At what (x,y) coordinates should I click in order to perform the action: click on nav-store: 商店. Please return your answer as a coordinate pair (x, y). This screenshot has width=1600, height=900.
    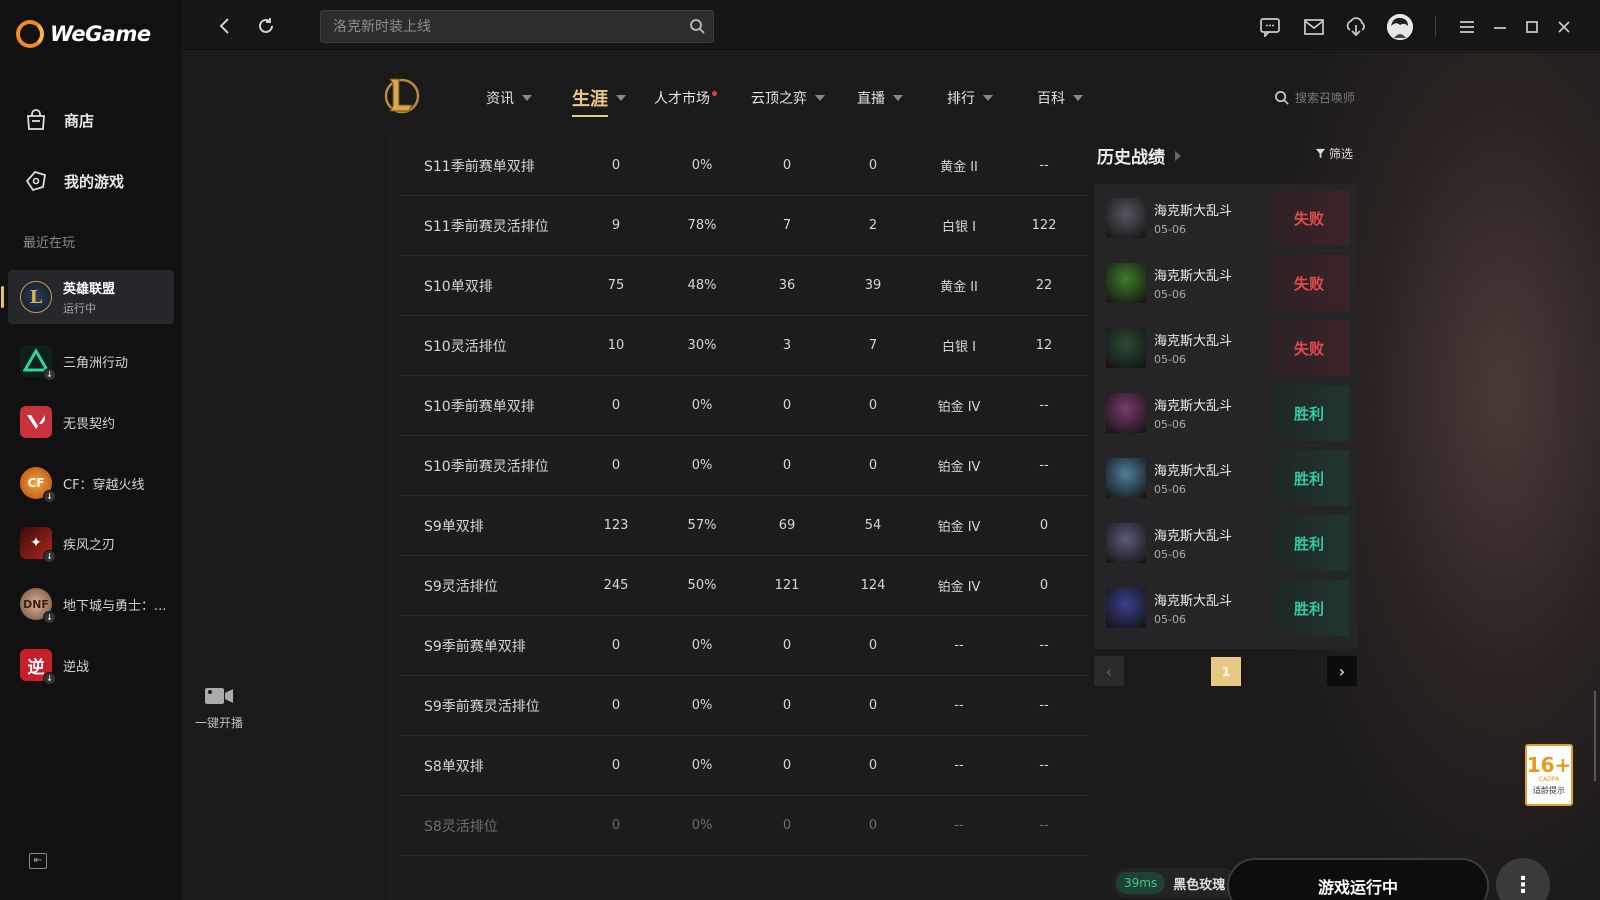
    Looking at the image, I should click on (58, 120).